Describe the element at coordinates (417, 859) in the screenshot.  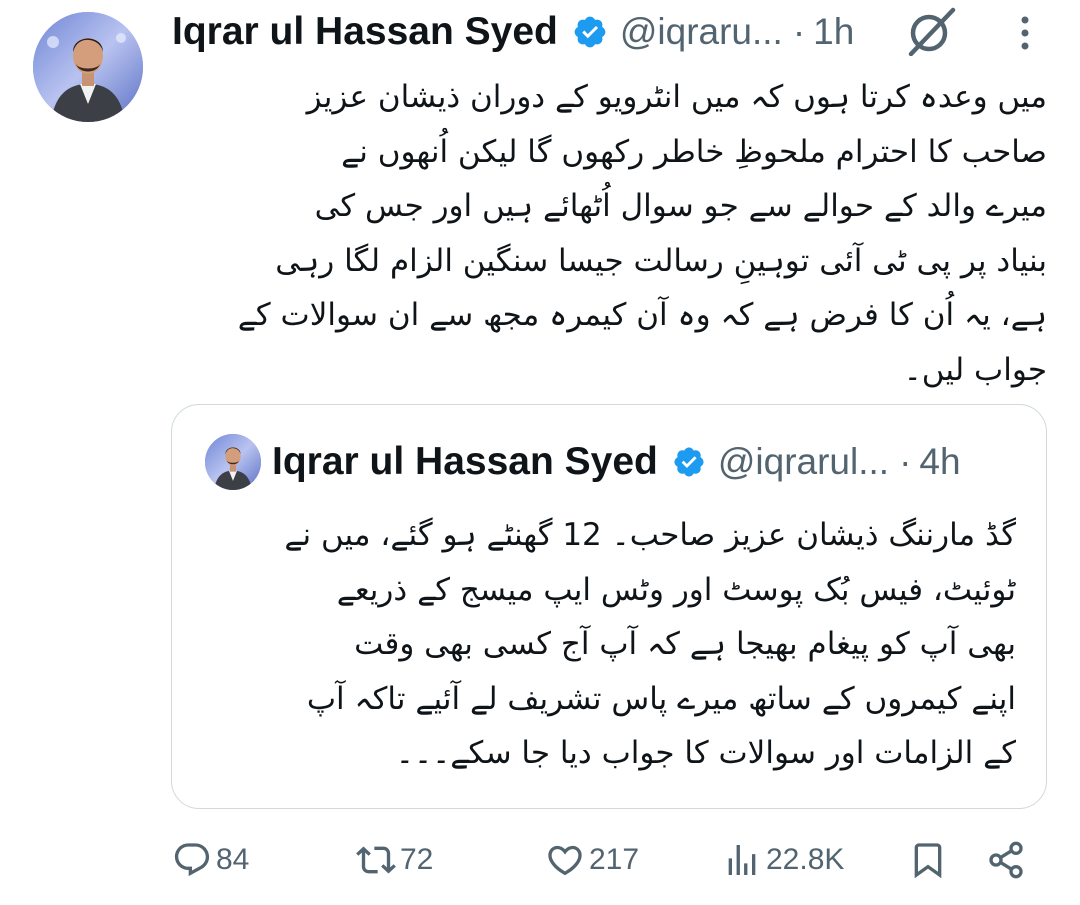
I see `repost-count: 72` at that location.